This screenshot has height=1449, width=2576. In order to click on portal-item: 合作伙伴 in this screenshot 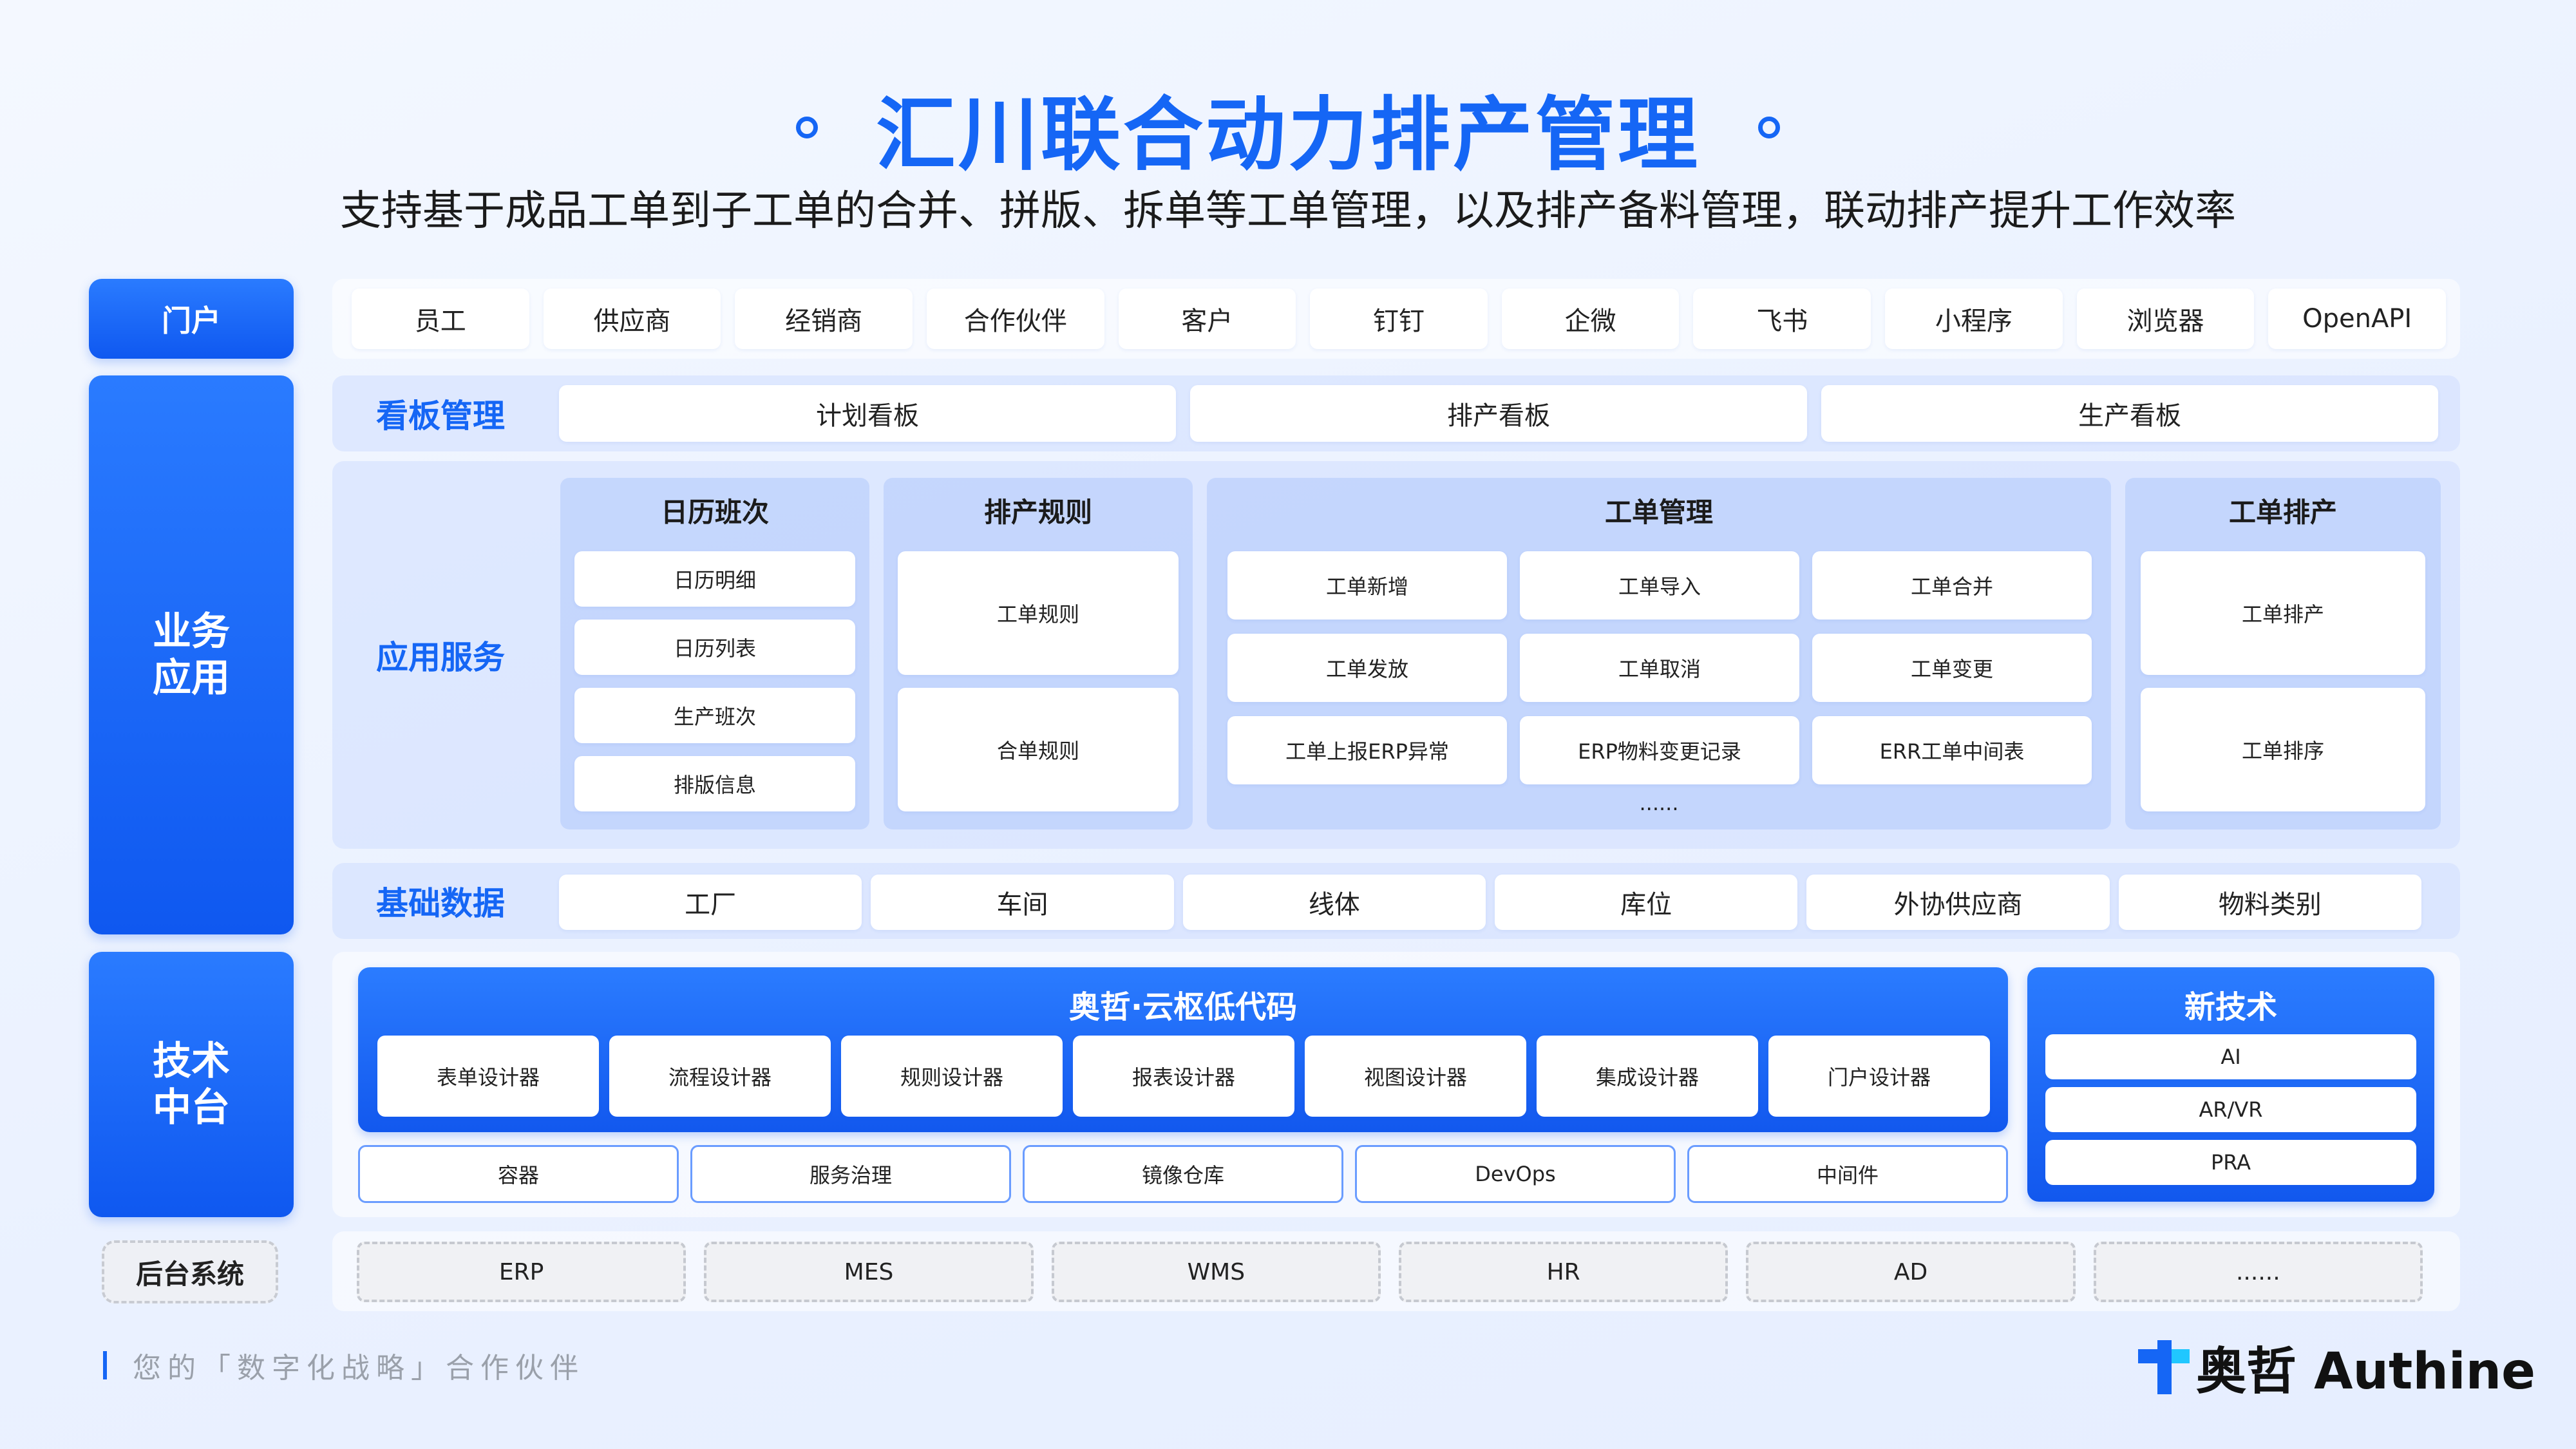, I will do `click(1015, 319)`.